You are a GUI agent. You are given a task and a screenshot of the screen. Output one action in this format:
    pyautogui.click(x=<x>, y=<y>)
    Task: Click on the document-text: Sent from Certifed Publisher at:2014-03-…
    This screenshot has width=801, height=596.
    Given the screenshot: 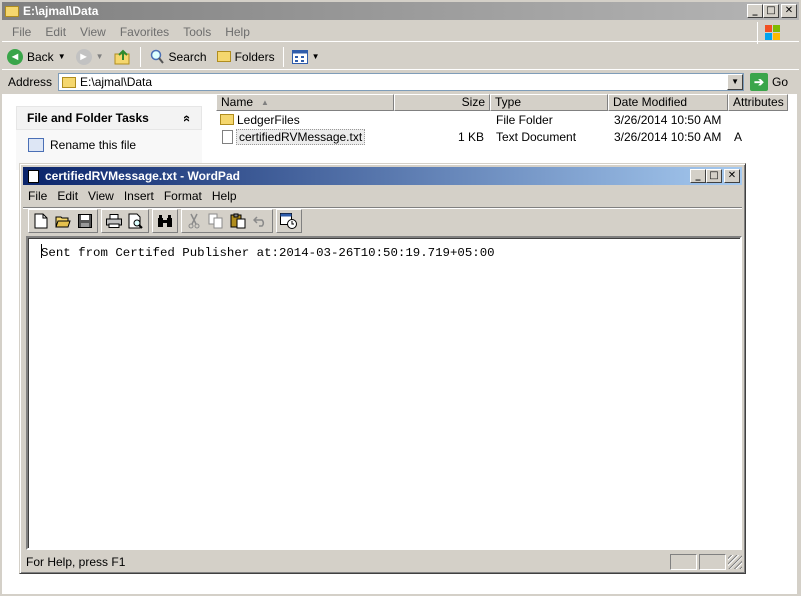 What is the action you would take?
    pyautogui.click(x=268, y=253)
    